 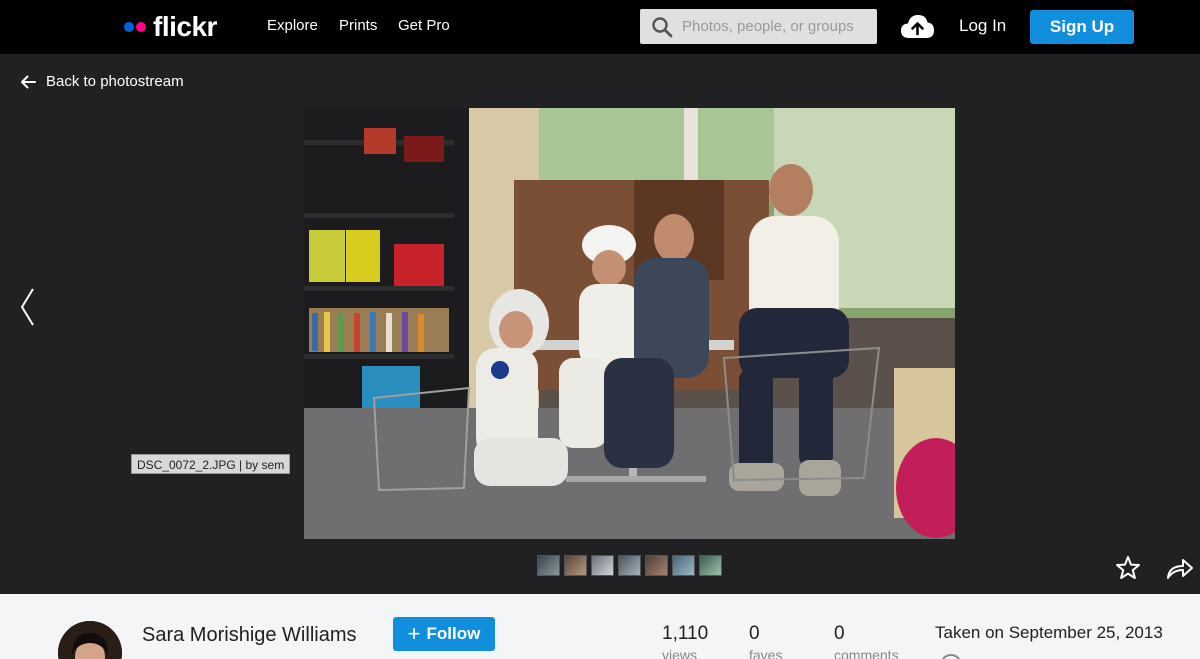 What do you see at coordinates (1049, 632) in the screenshot?
I see `taken-date: Taken on September 25, 2013` at bounding box center [1049, 632].